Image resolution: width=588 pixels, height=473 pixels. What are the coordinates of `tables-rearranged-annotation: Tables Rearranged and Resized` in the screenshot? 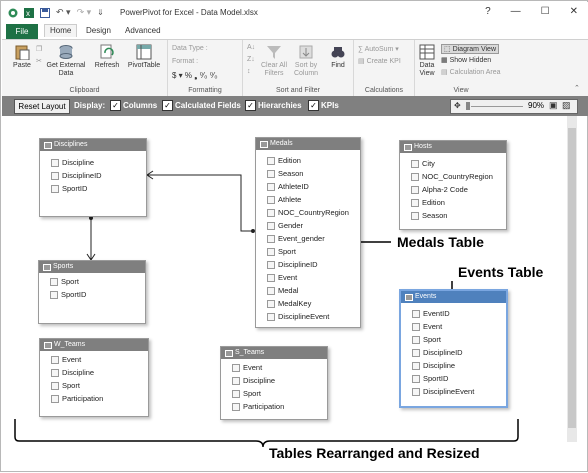 It's located at (374, 453).